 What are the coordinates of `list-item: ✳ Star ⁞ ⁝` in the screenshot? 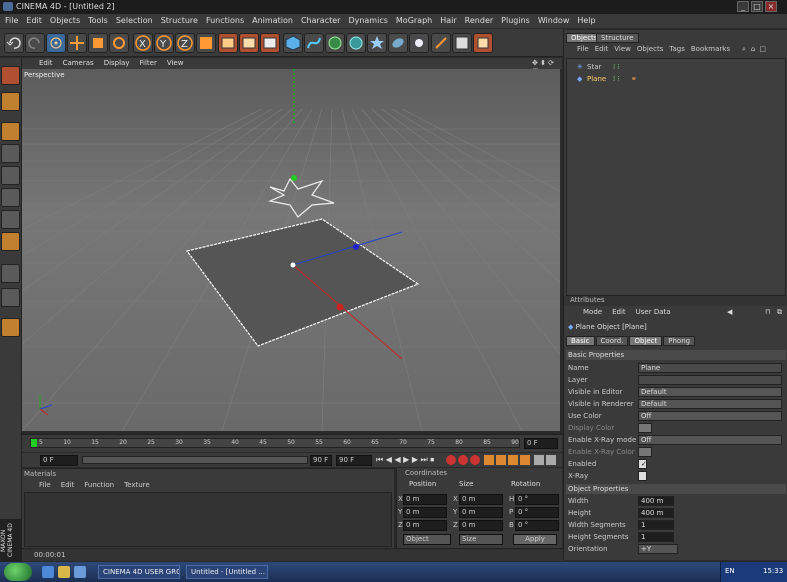 It's located at (677, 68).